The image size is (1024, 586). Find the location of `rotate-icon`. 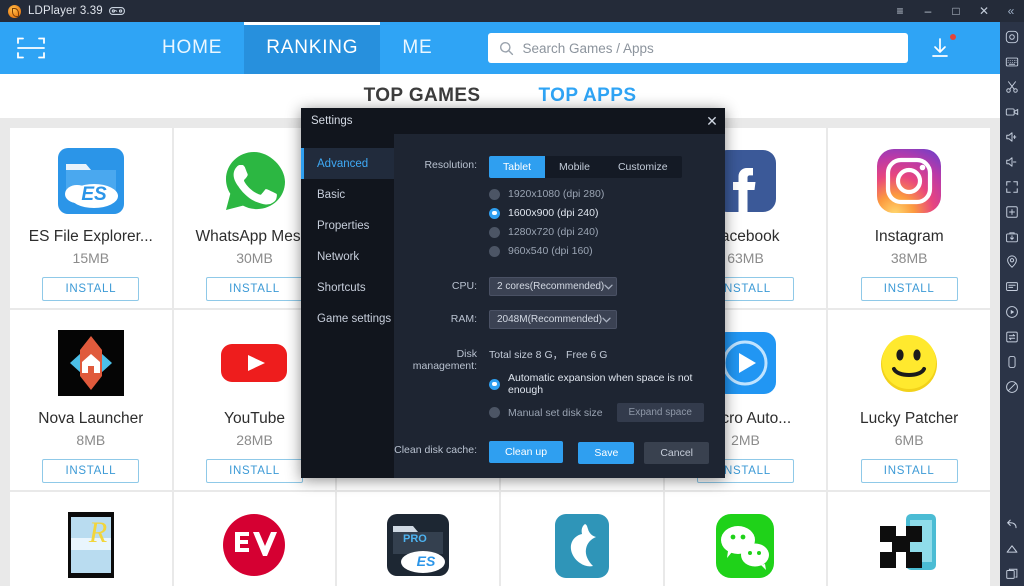

rotate-icon is located at coordinates (1012, 361).